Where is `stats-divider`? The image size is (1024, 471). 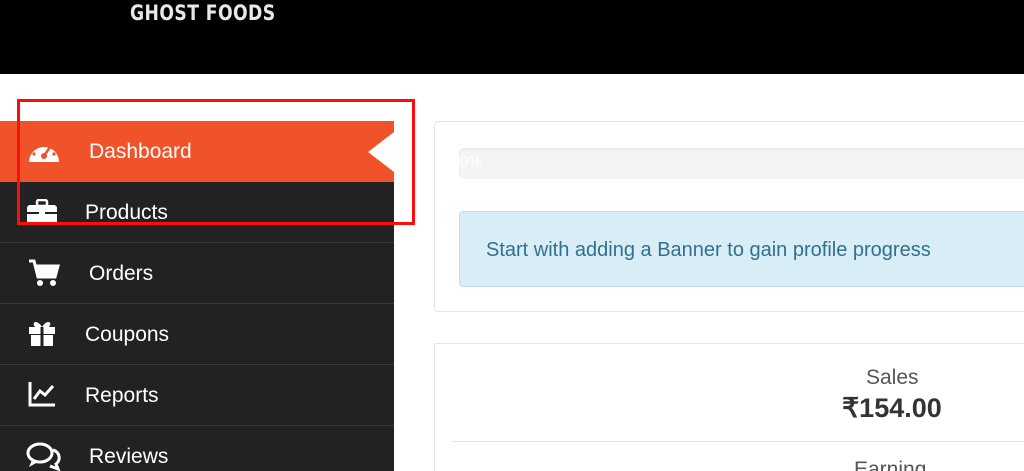 stats-divider is located at coordinates (737, 441).